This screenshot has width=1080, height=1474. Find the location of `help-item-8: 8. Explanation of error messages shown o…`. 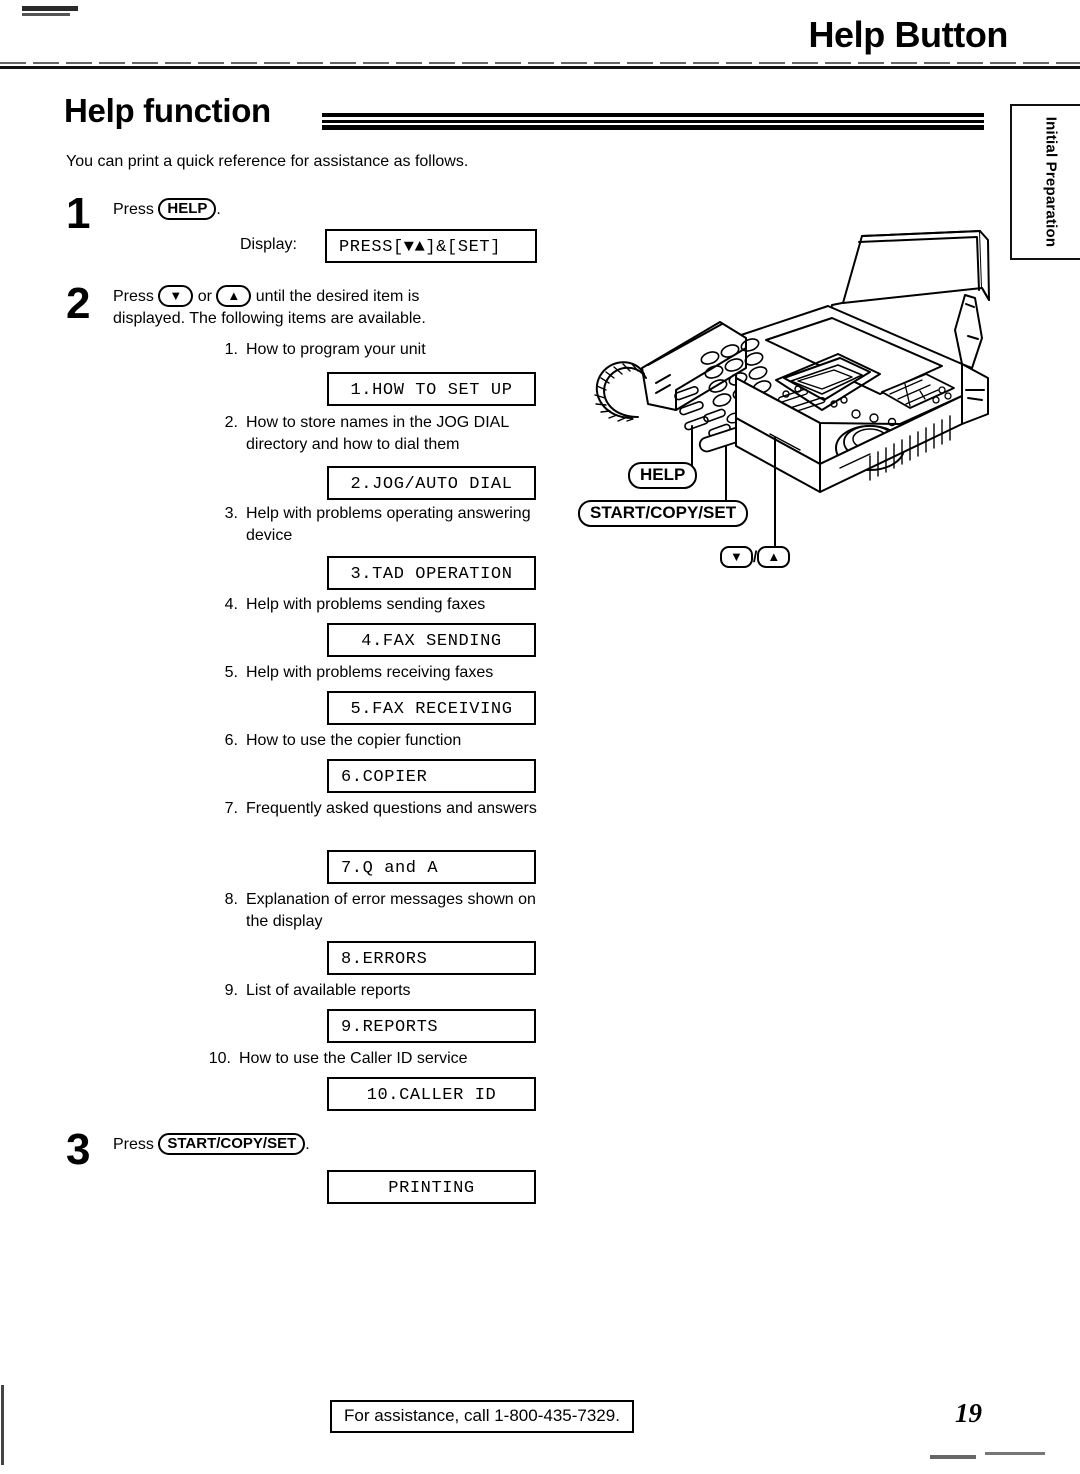

help-item-8: 8. Explanation of error messages shown o… is located at coordinates (373, 910).